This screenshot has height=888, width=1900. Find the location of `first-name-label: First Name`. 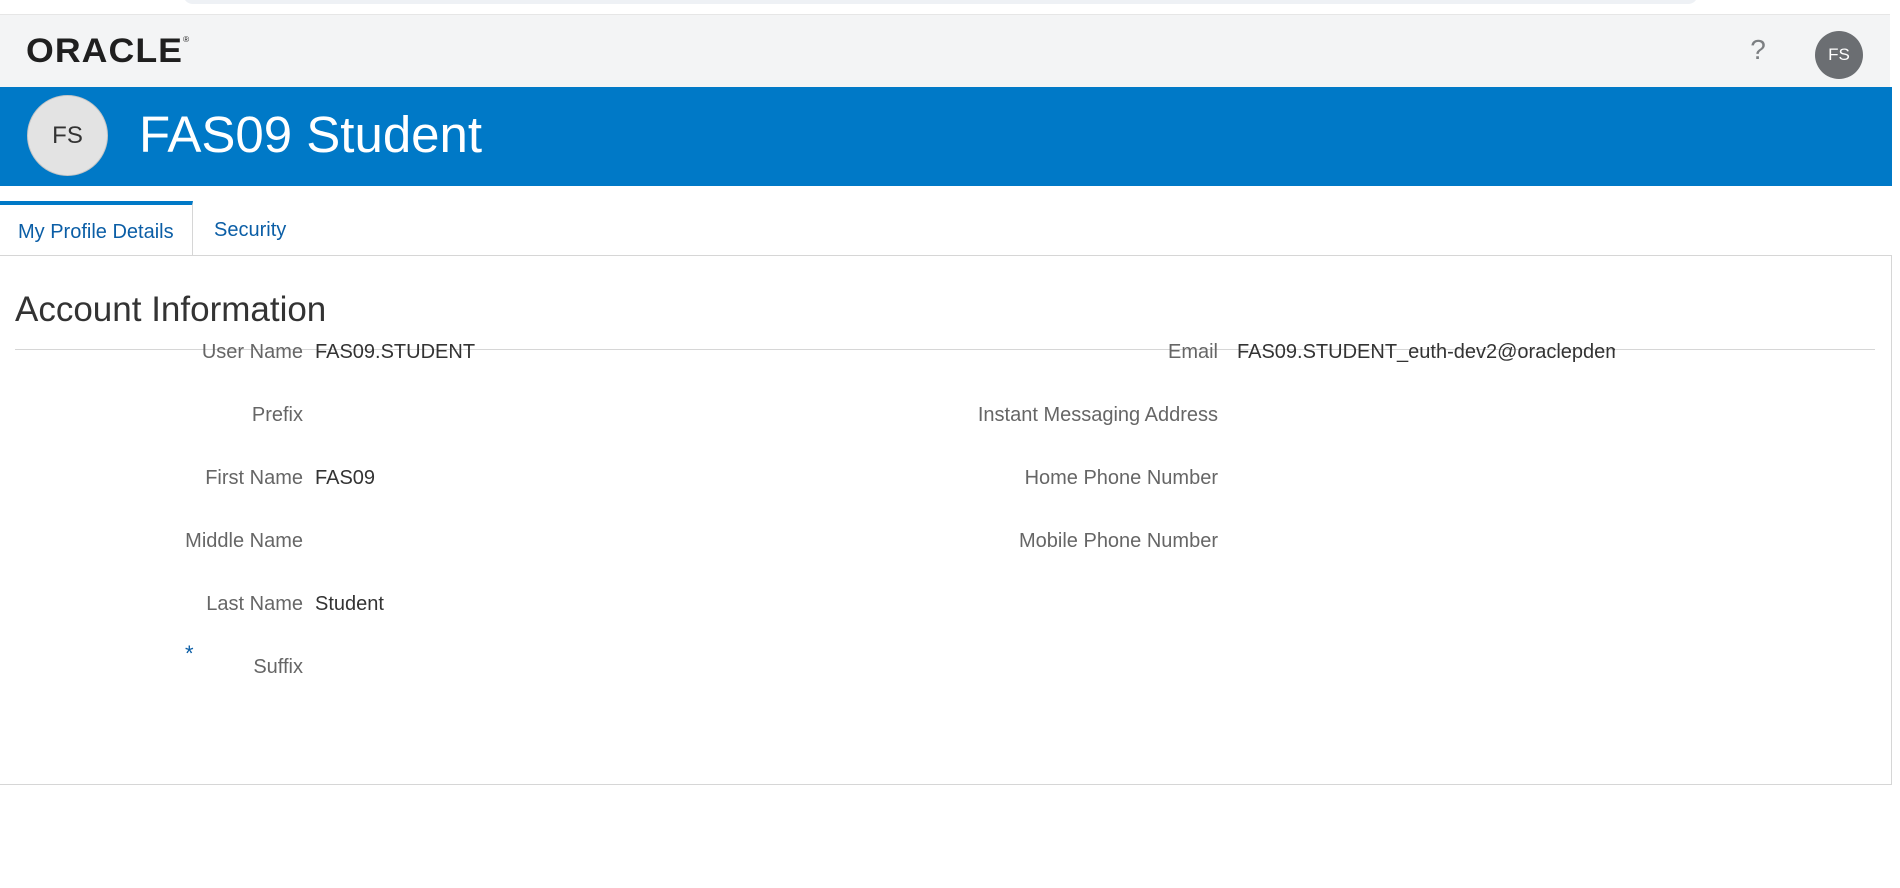

first-name-label: First Name is located at coordinates (254, 478).